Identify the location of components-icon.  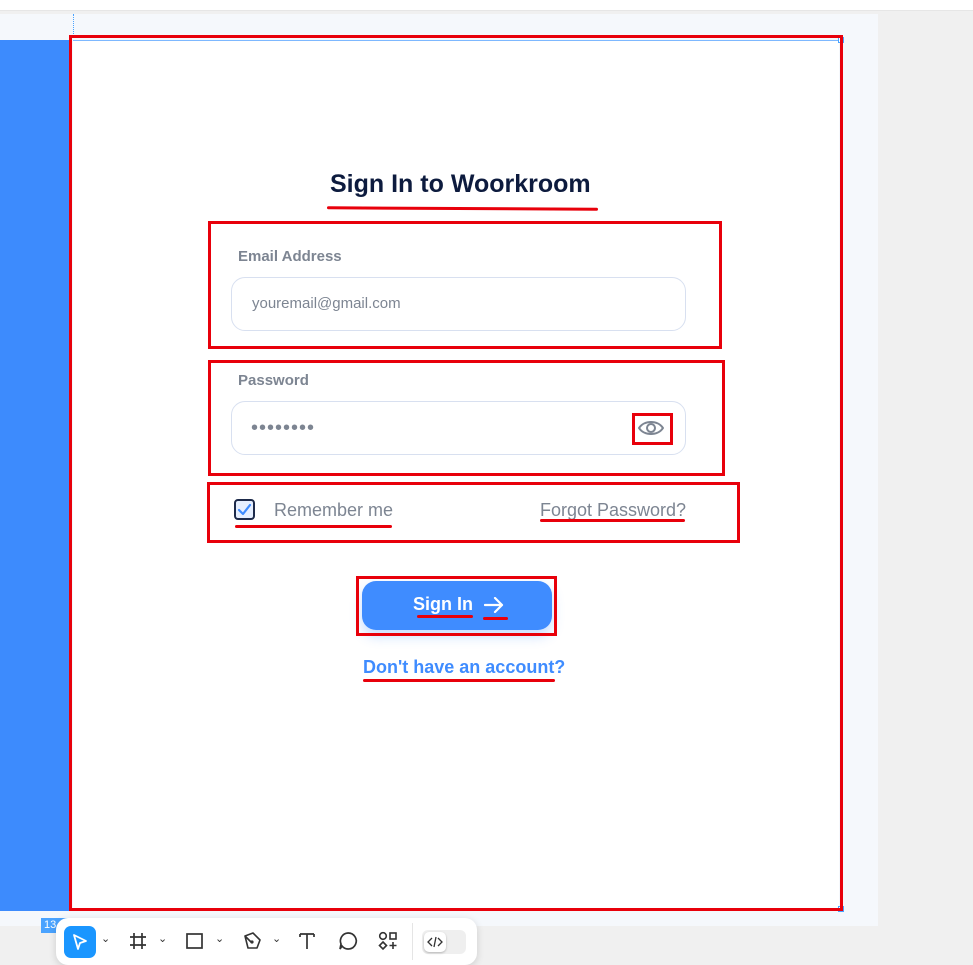
(388, 941).